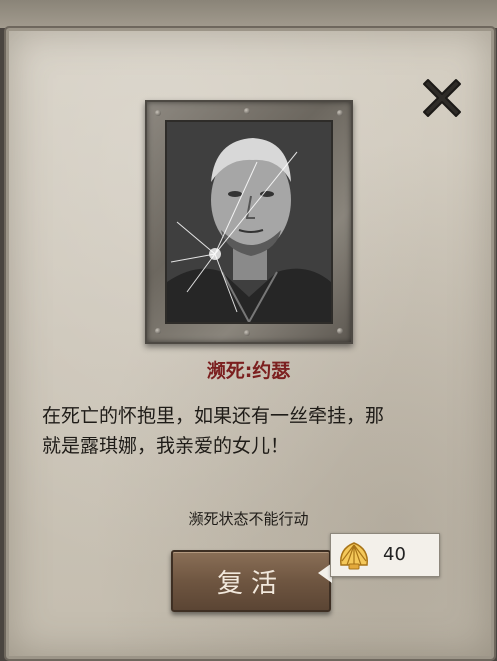  What do you see at coordinates (257, 431) in the screenshot?
I see `character-quote: 在死亡的怀抱里，如果还有一丝牵挂，那 就是露琪娜，我亲爱的女儿！` at bounding box center [257, 431].